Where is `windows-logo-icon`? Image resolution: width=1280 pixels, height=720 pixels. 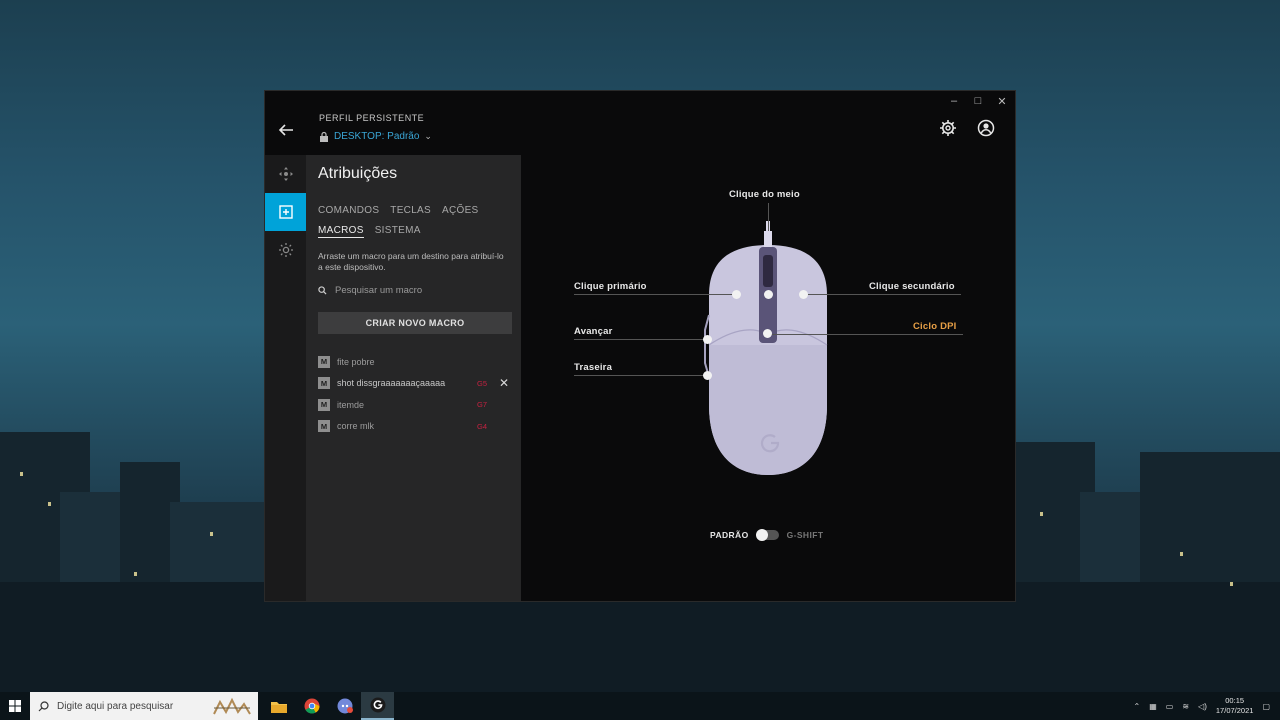 windows-logo-icon is located at coordinates (15, 706).